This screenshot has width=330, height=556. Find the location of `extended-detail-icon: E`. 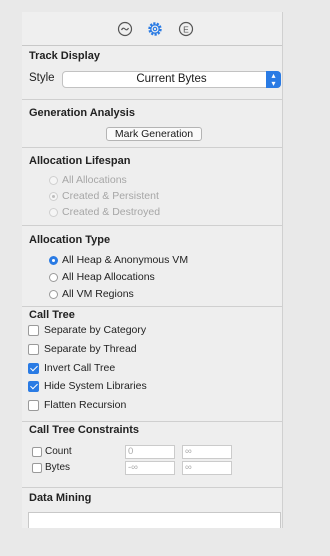

extended-detail-icon: E is located at coordinates (186, 29).